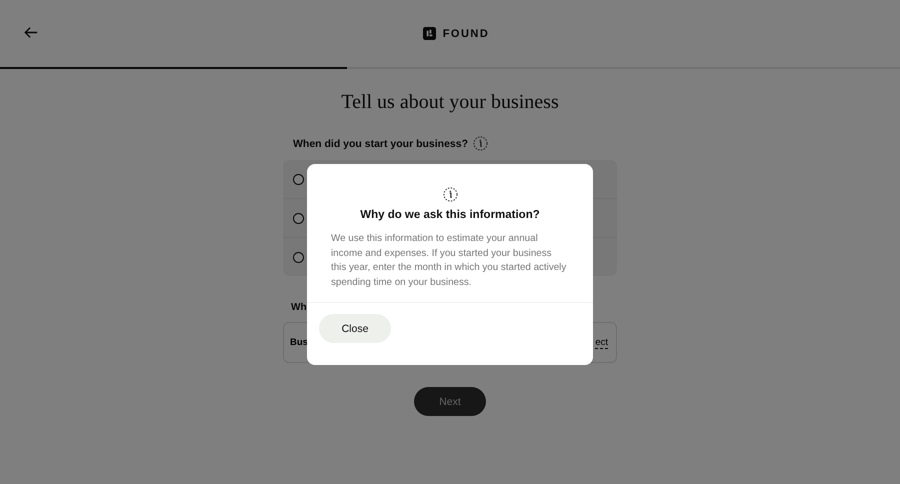 The image size is (900, 484). What do you see at coordinates (380, 144) in the screenshot?
I see `question-label: When did you start your business?` at bounding box center [380, 144].